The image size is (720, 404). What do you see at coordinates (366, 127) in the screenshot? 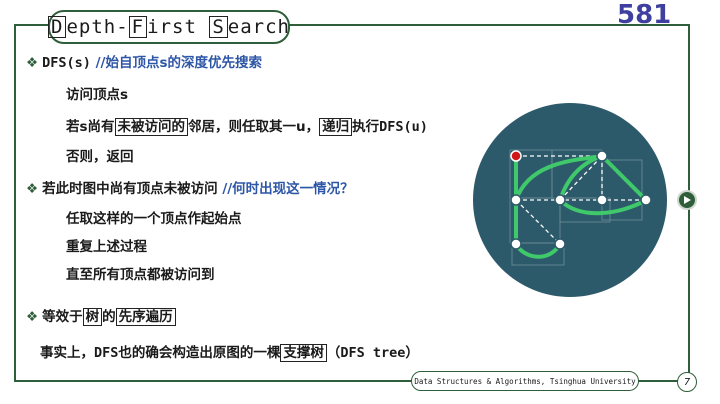
I see `text: 执行` at bounding box center [366, 127].